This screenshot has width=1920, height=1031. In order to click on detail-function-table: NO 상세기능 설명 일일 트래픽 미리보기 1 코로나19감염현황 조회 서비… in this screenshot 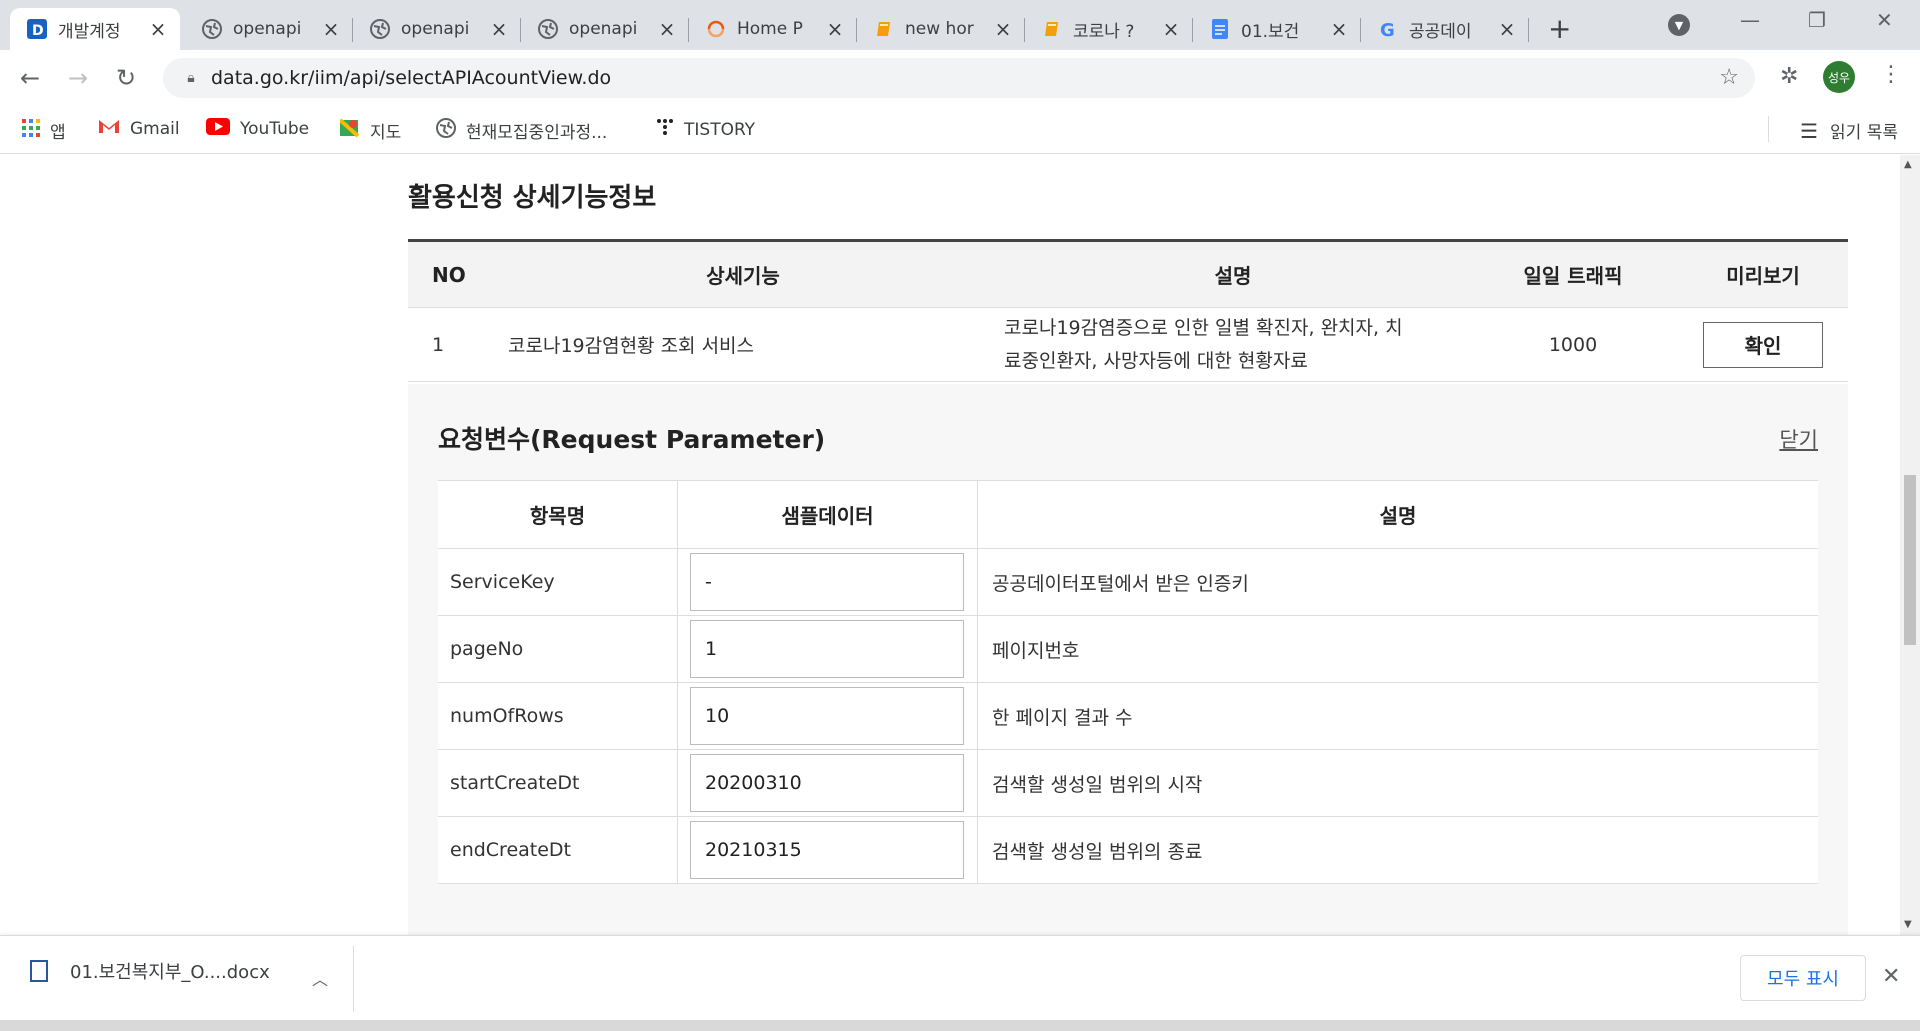, I will do `click(1128, 310)`.